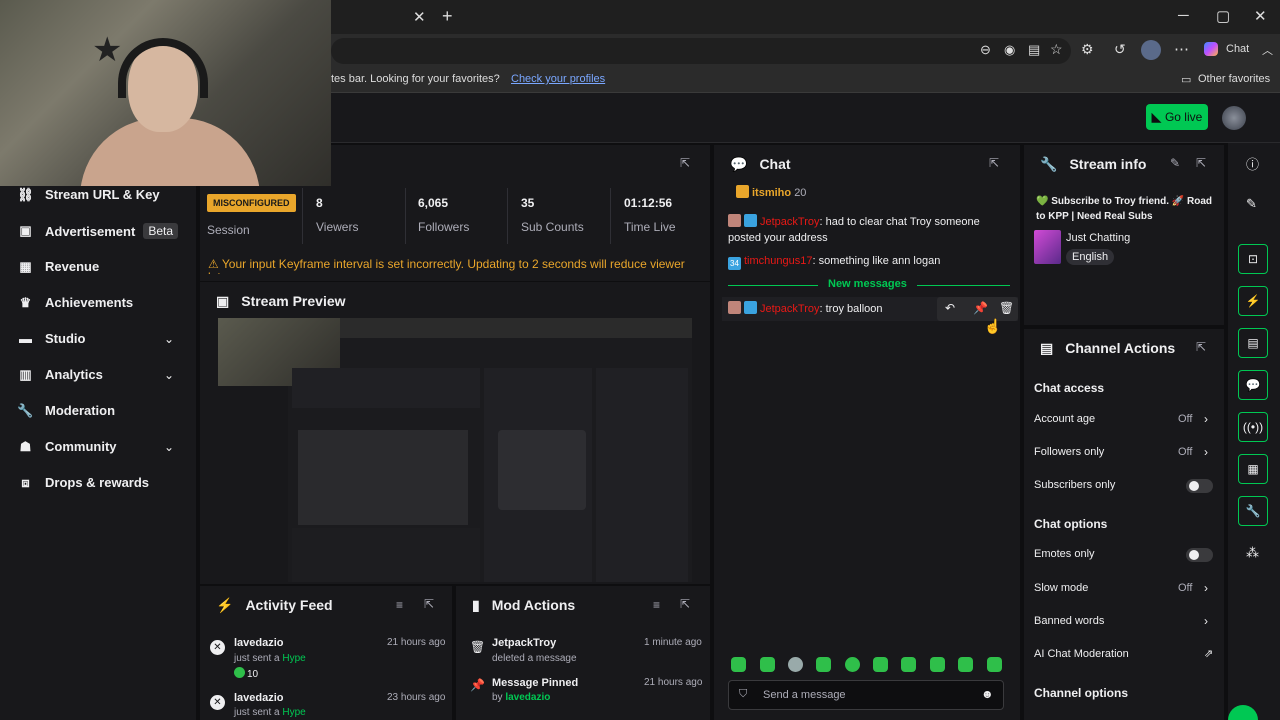 The height and width of the screenshot is (720, 1280). Describe the element at coordinates (771, 193) in the screenshot. I see `chat-username: itsmiho` at that location.